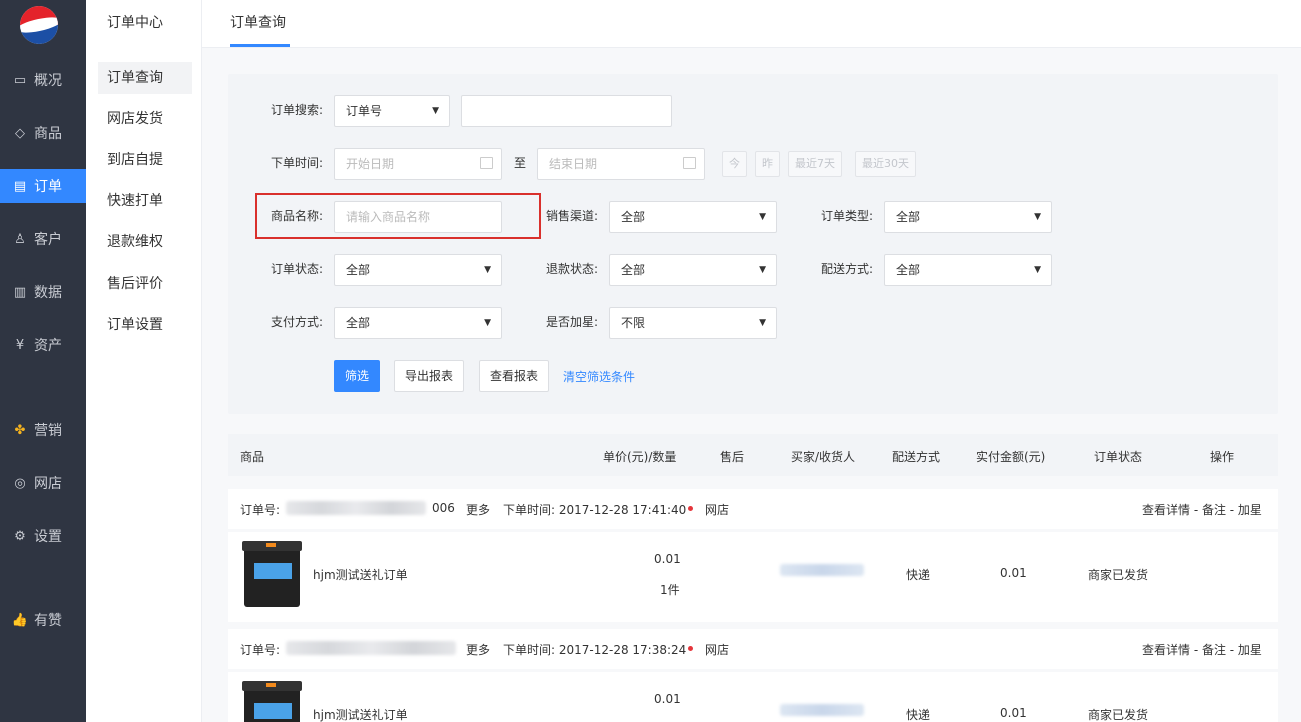  I want to click on submenu-review: 售后评价, so click(145, 284).